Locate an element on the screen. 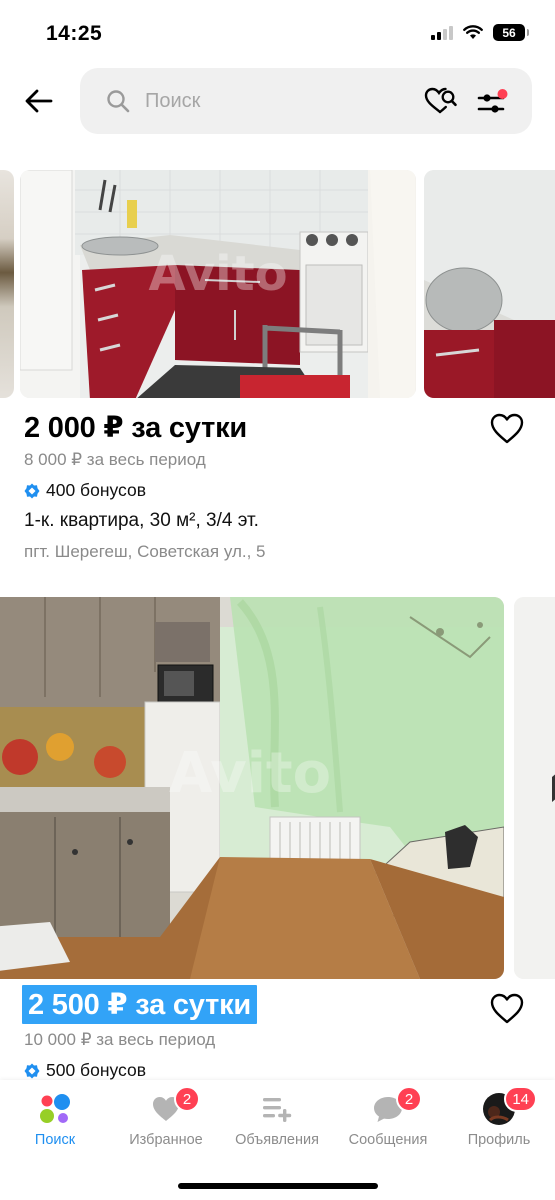  tab-favorites: 2 Избранное is located at coordinates (166, 1120).